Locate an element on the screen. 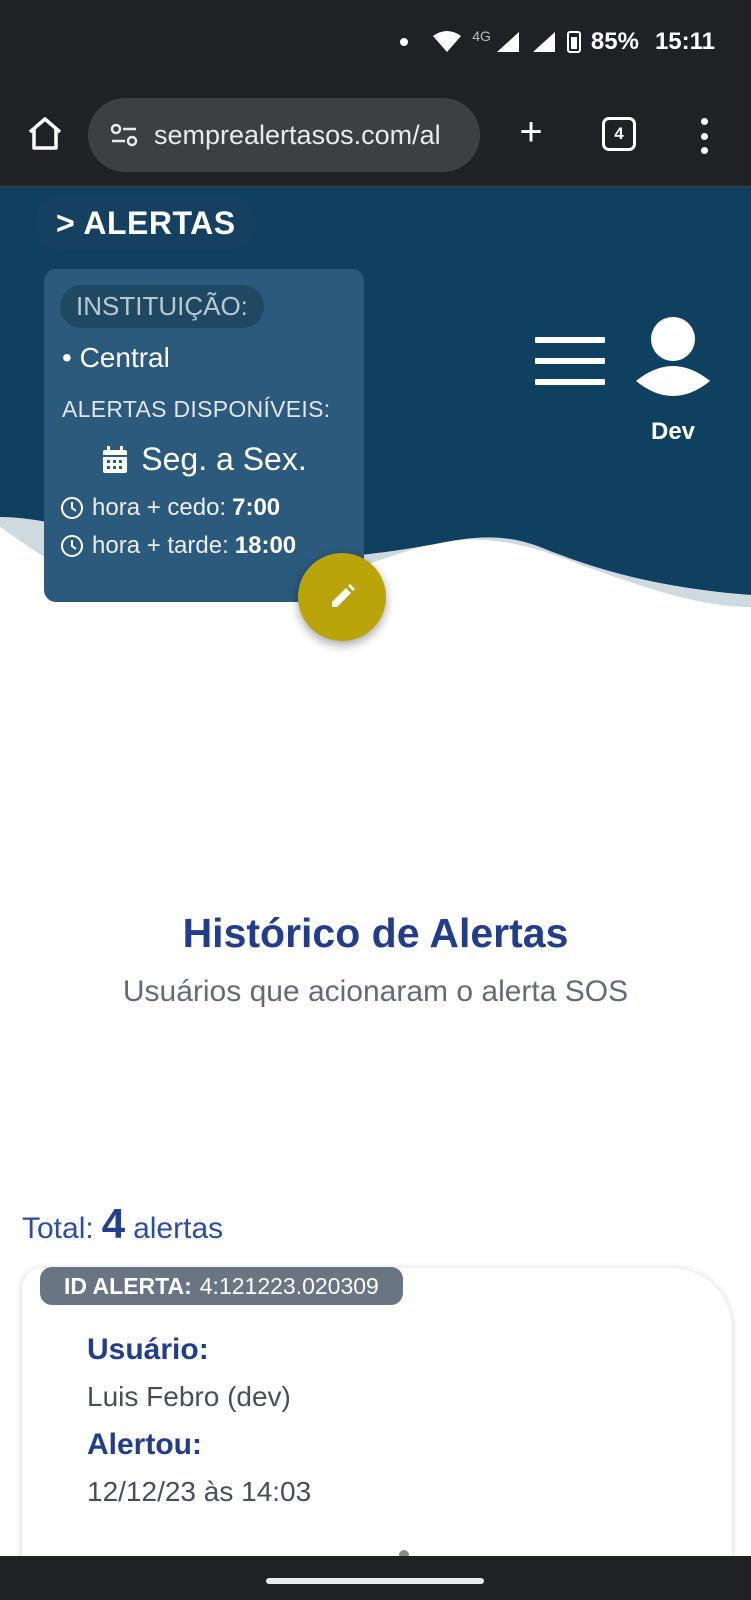 Image resolution: width=751 pixels, height=1600 pixels. signal-2-icon is located at coordinates (543, 42).